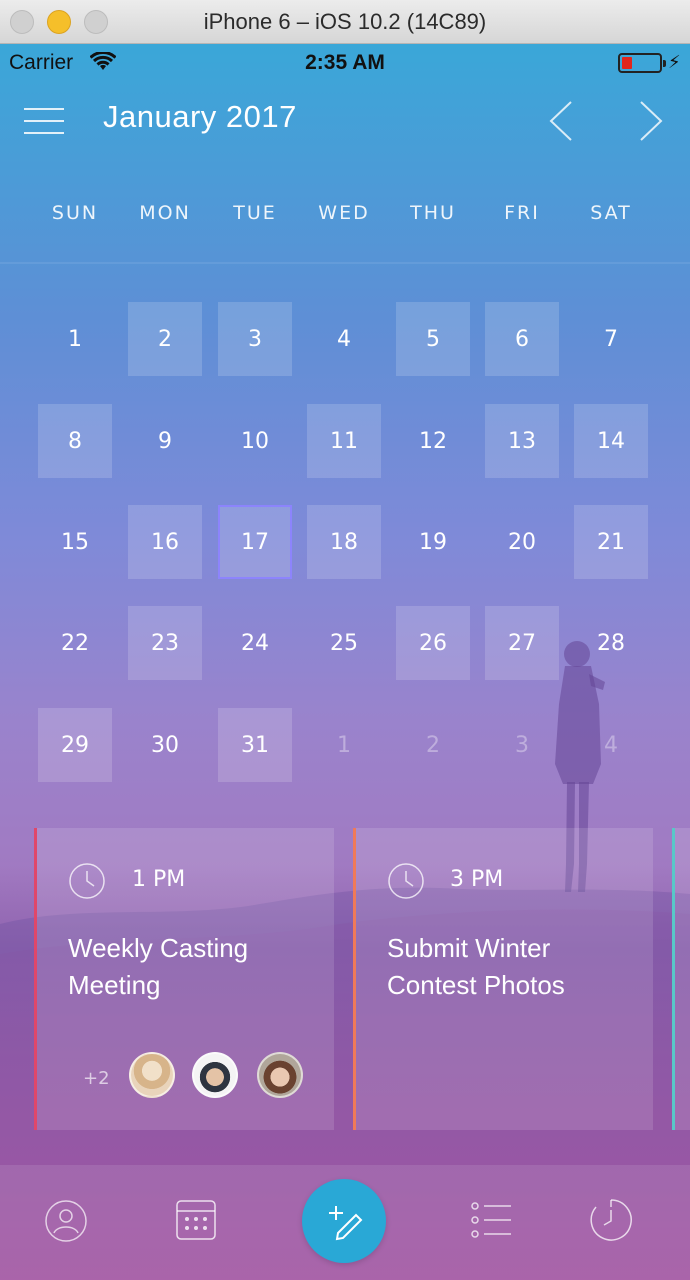  Describe the element at coordinates (345, 229) in the screenshot. I see `weekday-row: SUN MON TUE WED THU FRI SAT` at that location.